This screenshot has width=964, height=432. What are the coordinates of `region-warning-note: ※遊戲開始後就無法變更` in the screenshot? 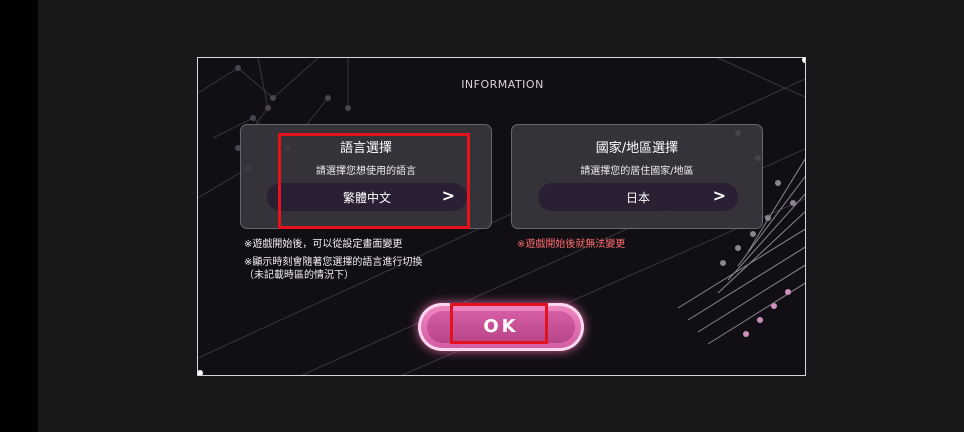 It's located at (571, 244).